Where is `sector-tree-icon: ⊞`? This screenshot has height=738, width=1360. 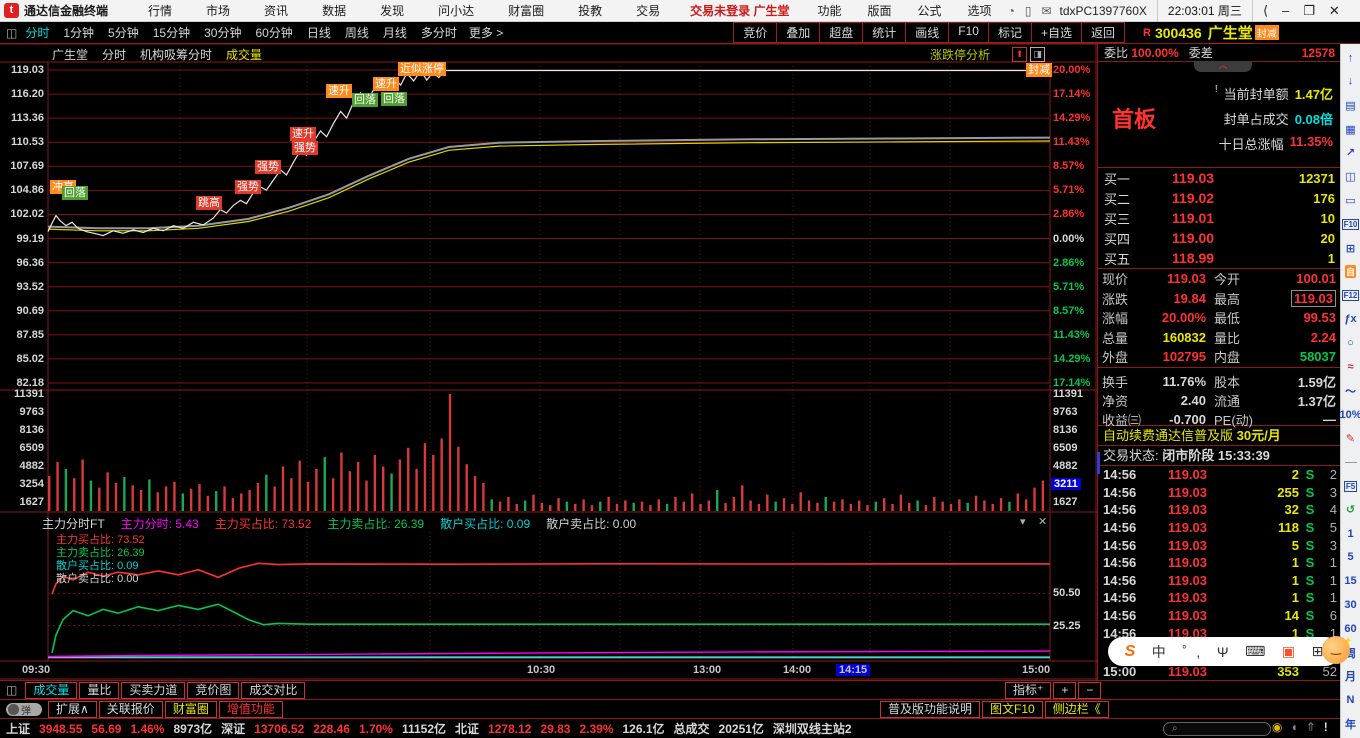 sector-tree-icon: ⊞ is located at coordinates (1350, 248).